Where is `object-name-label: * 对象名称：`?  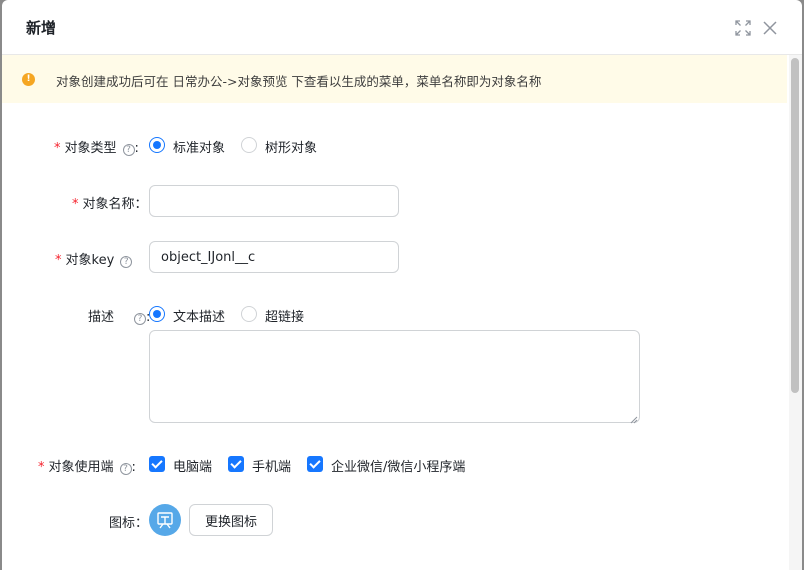
object-name-label: * 对象名称： is located at coordinates (110, 202).